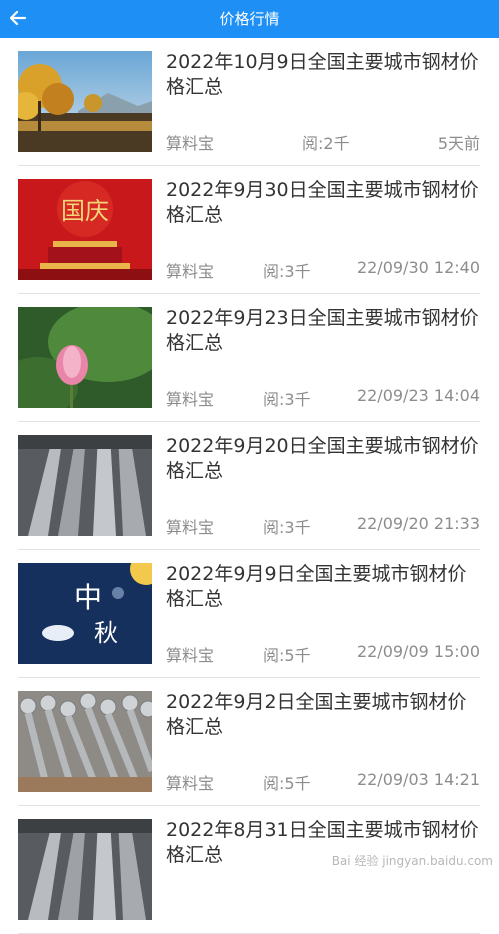 This screenshot has height=934, width=499. I want to click on article-time: 22/09/09 15:00, so click(418, 651).